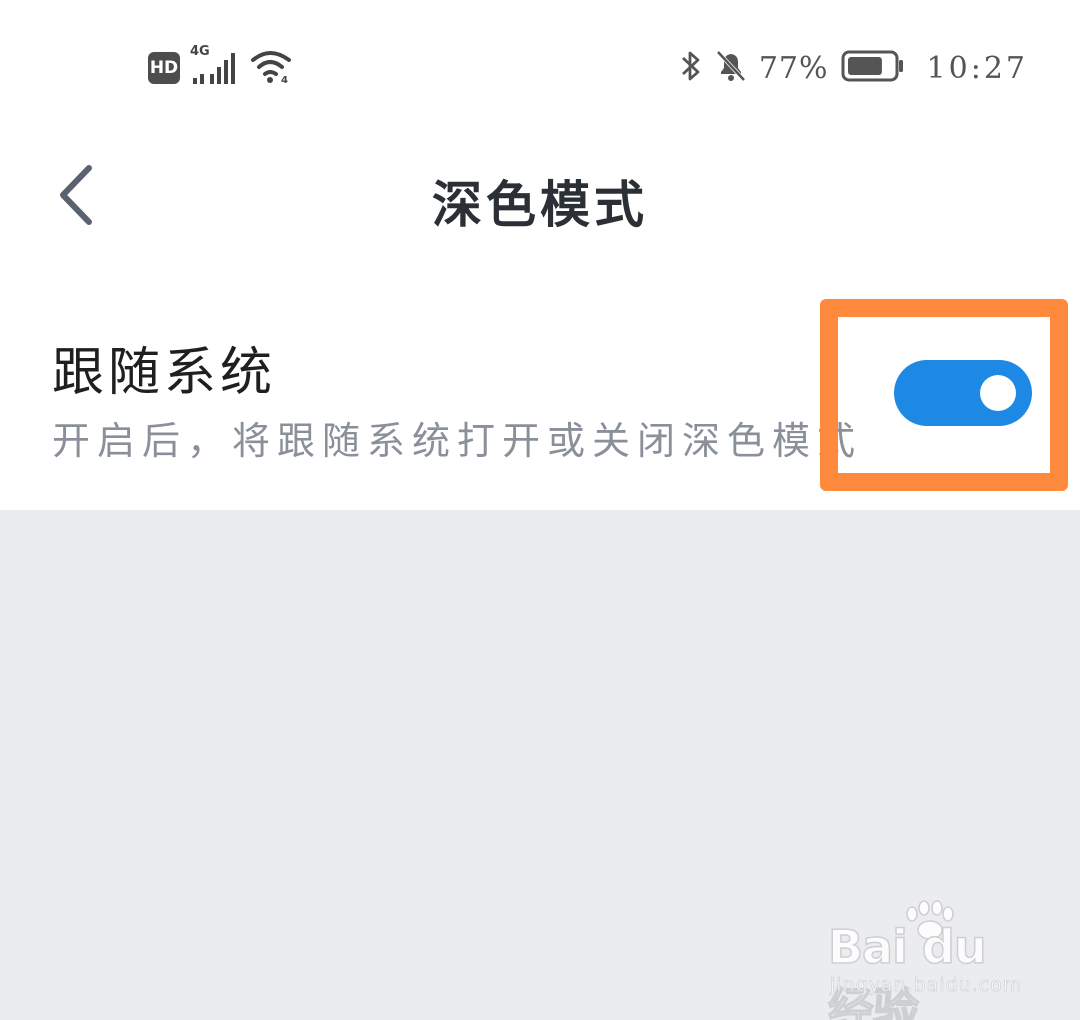  Describe the element at coordinates (215, 65) in the screenshot. I see `signal-icon: 4G` at that location.